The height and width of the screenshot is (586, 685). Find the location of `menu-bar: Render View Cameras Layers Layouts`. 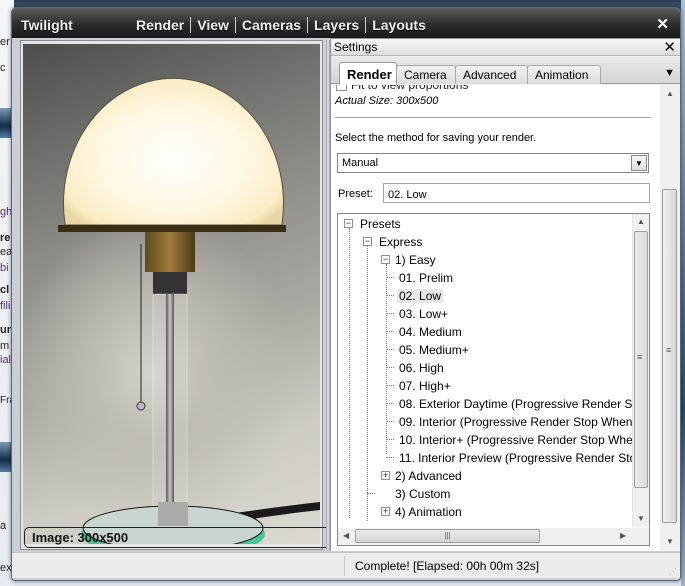

menu-bar: Render View Cameras Layers Layouts is located at coordinates (281, 25).